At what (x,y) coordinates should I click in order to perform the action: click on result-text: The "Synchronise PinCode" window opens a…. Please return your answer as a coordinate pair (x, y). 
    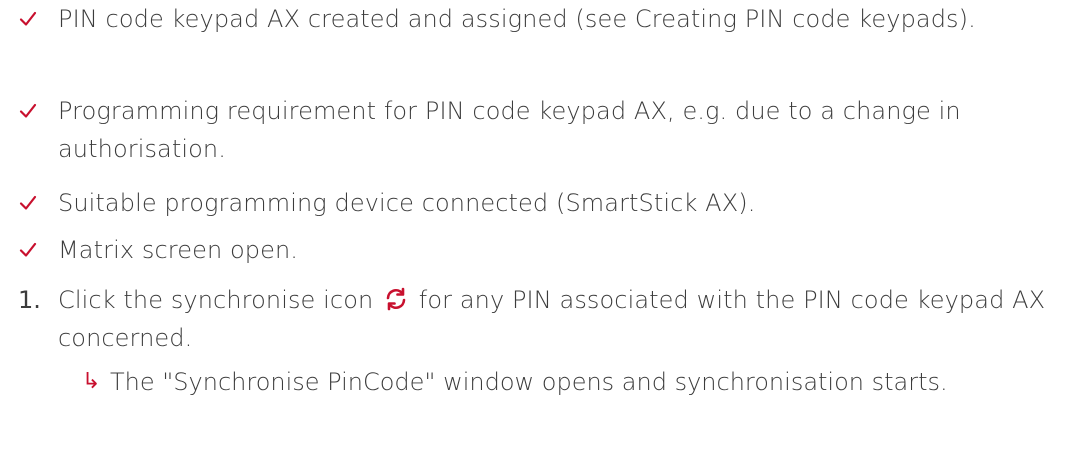
    Looking at the image, I should click on (529, 382).